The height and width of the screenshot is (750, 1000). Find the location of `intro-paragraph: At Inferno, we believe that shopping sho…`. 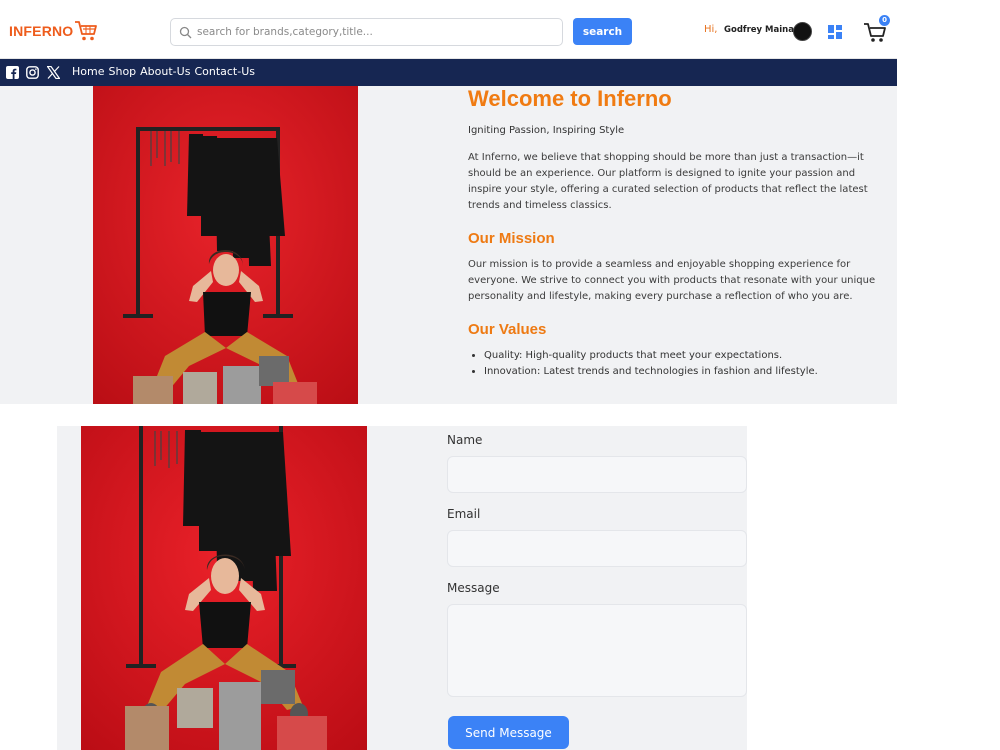

intro-paragraph: At Inferno, we believe that shopping sho… is located at coordinates (668, 181).